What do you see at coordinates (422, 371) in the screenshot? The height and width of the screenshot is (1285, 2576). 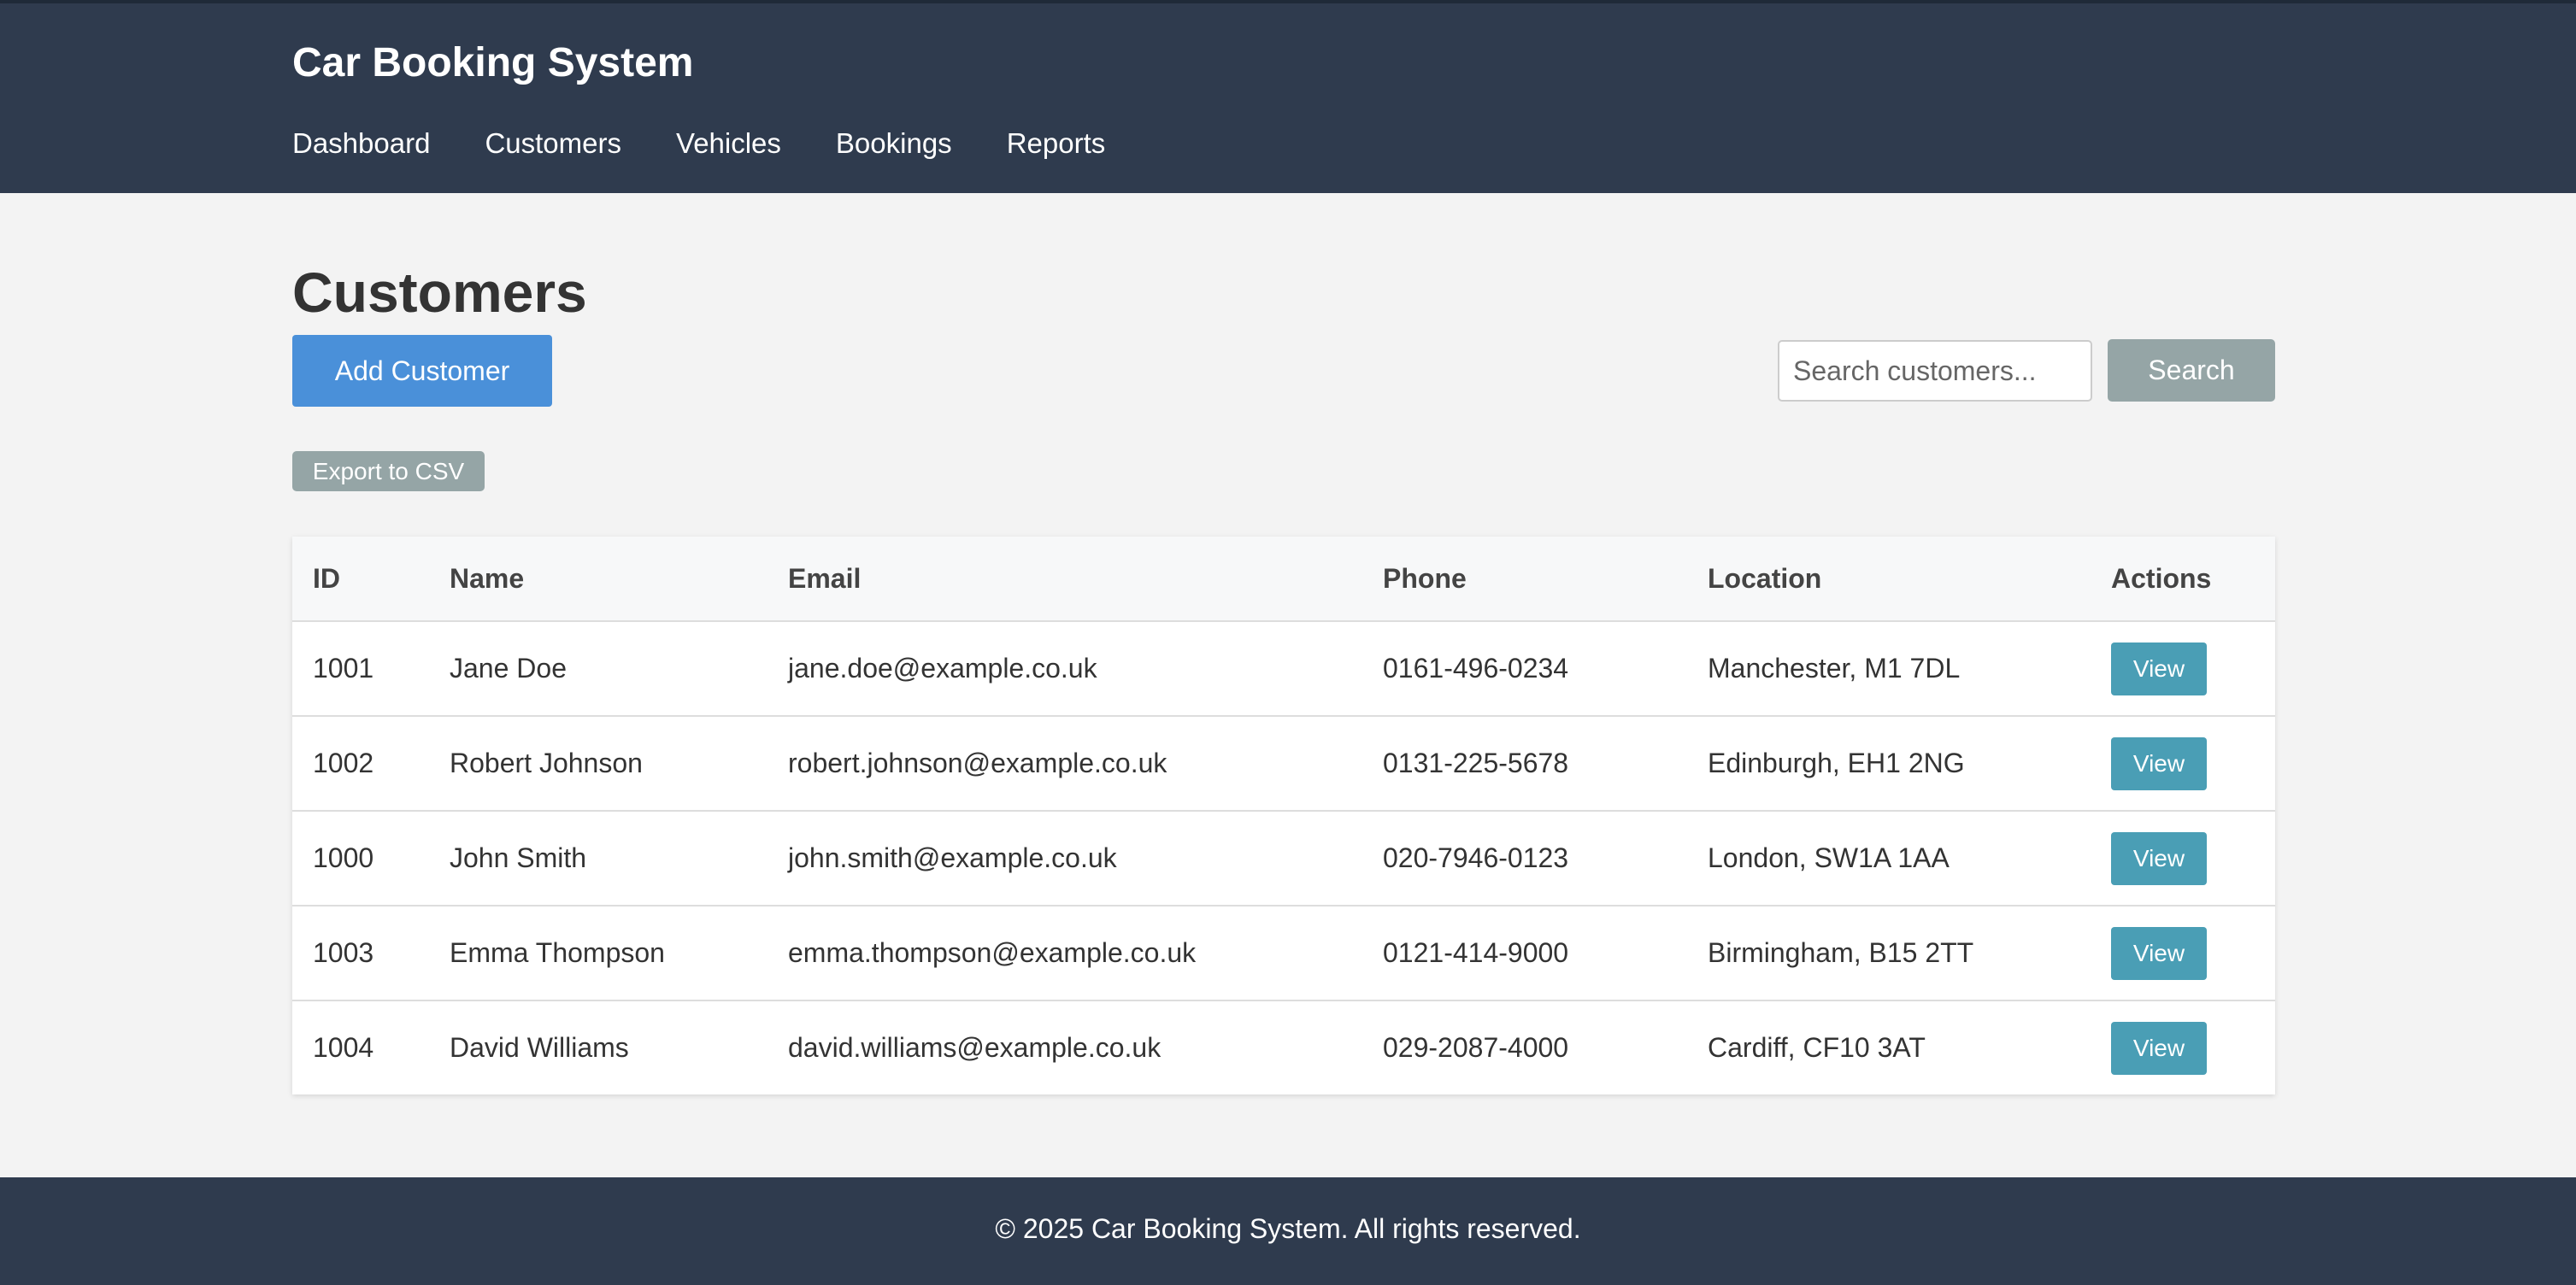 I see `add-customer-button: Add Customer` at bounding box center [422, 371].